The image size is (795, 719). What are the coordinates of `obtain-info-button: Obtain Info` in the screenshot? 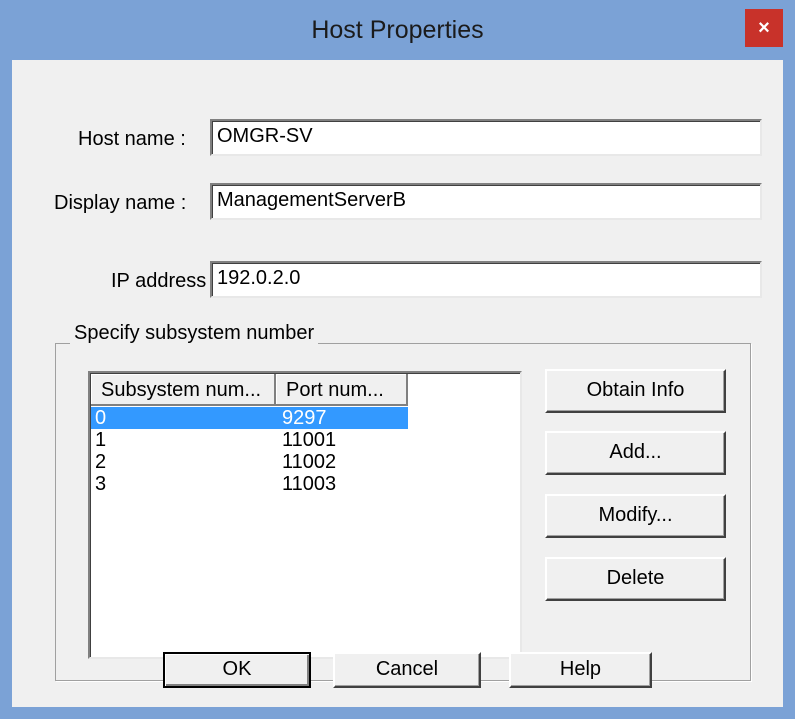 It's located at (635, 391).